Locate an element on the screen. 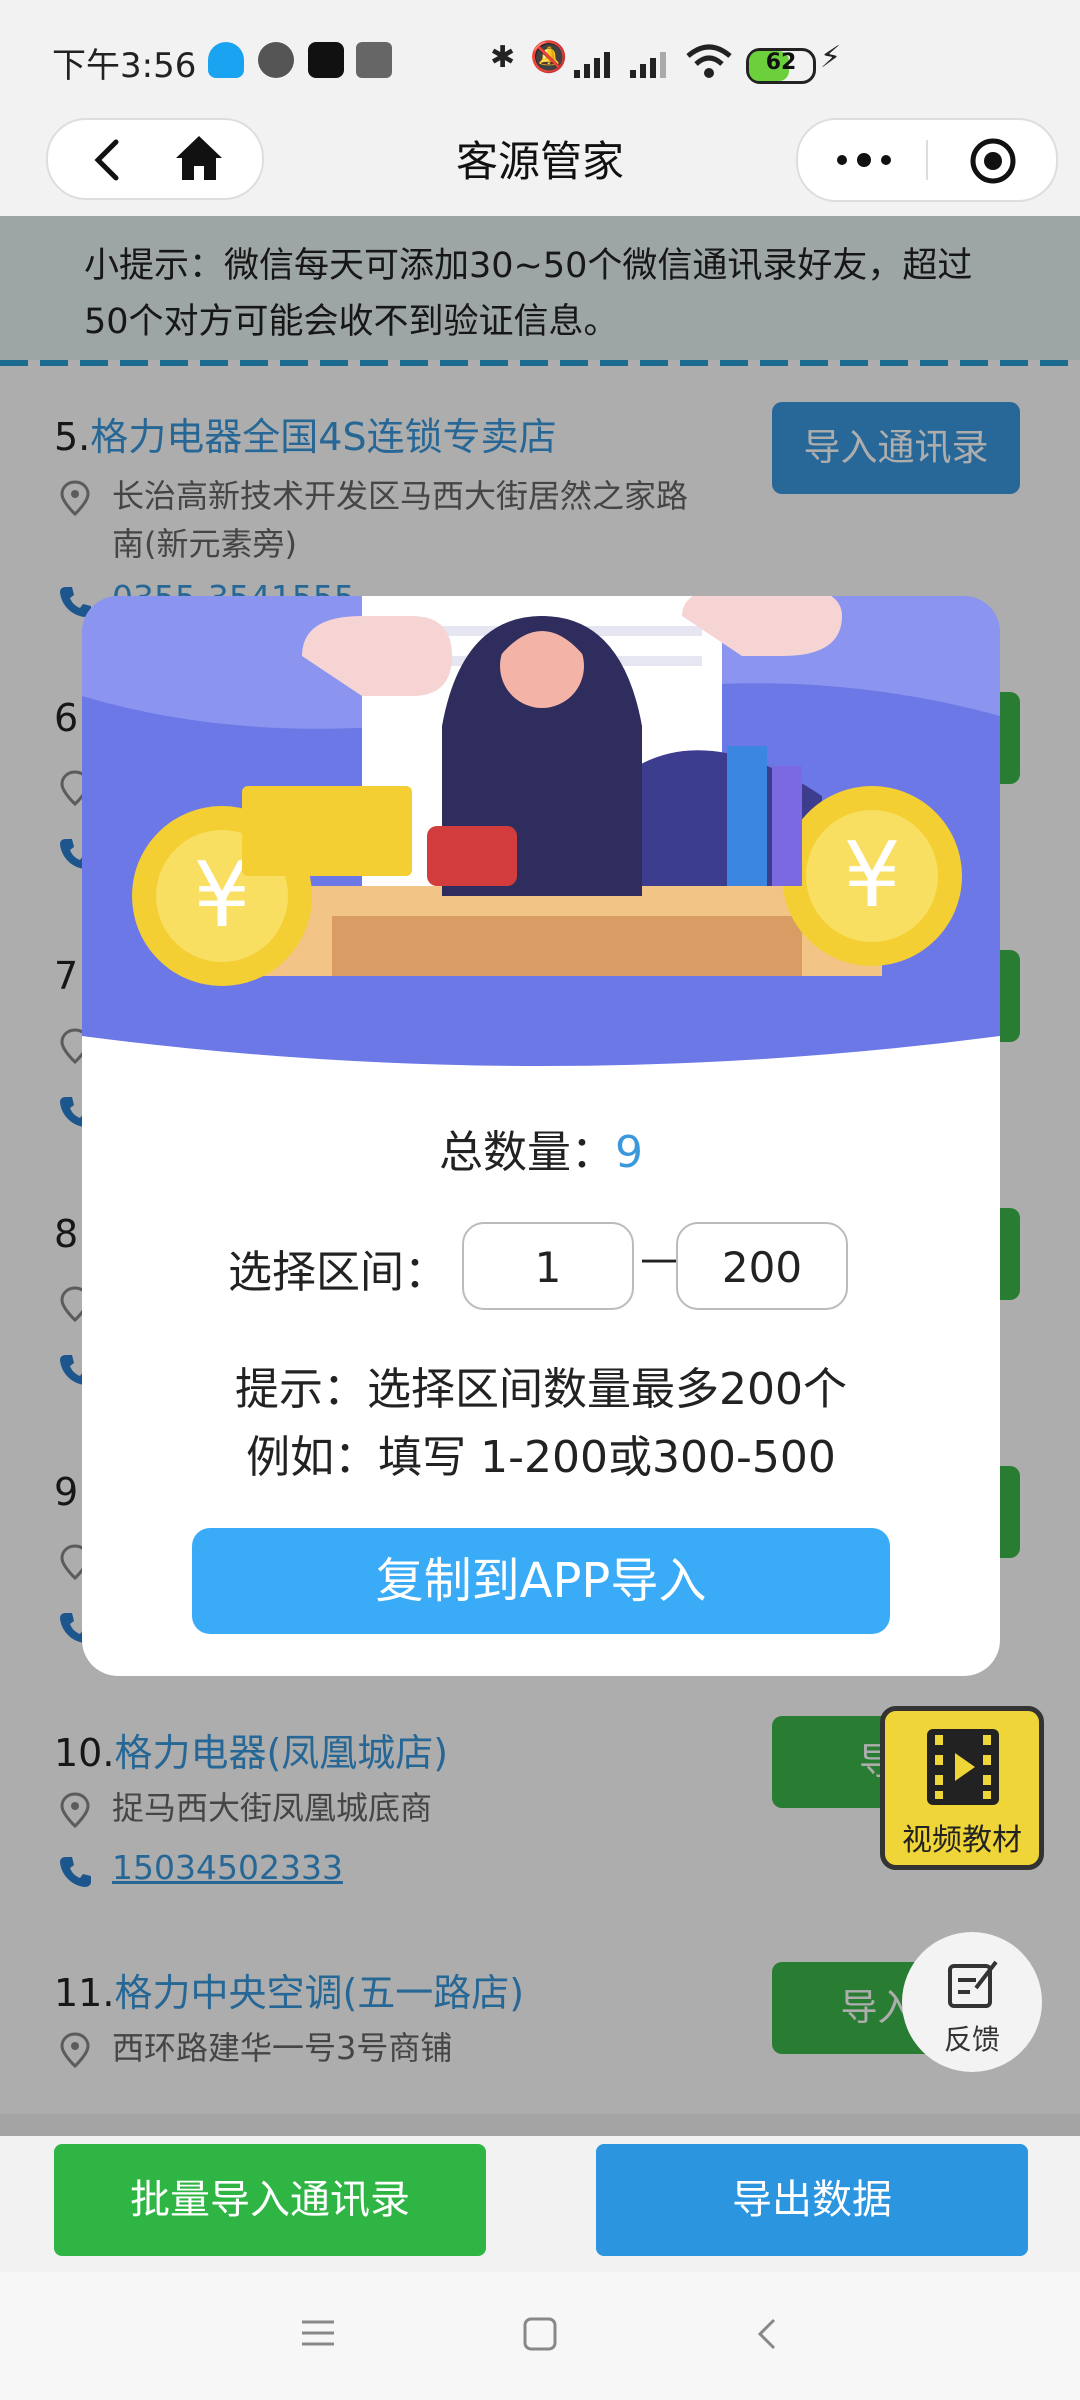 The image size is (1080, 2400). signal-icon is located at coordinates (592, 65).